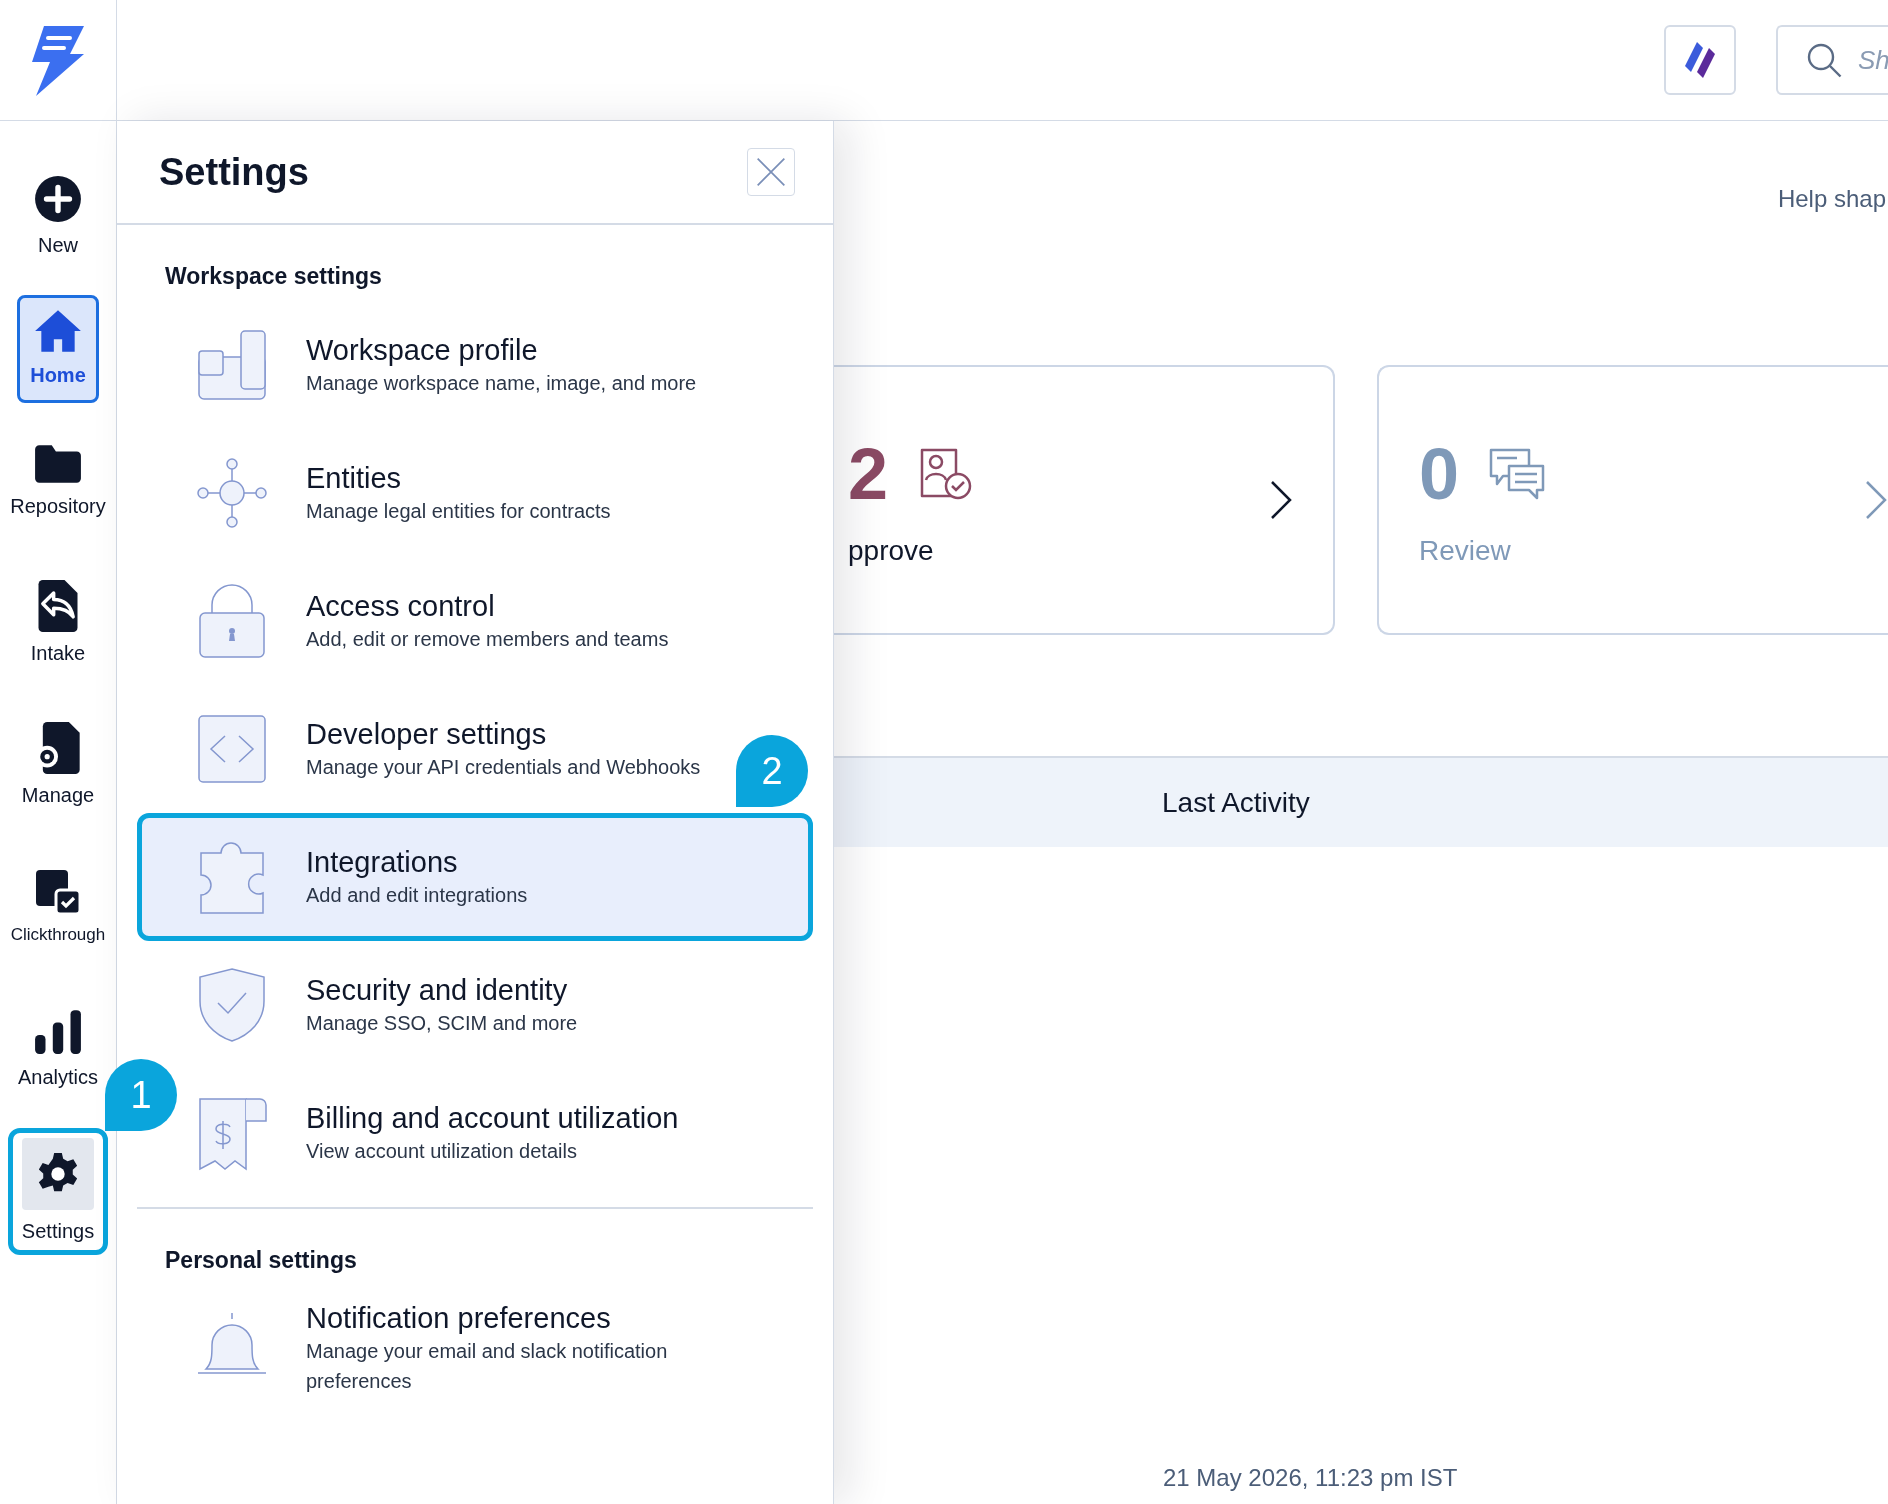 The height and width of the screenshot is (1504, 1888). What do you see at coordinates (1465, 551) in the screenshot?
I see `stat-label: Review` at bounding box center [1465, 551].